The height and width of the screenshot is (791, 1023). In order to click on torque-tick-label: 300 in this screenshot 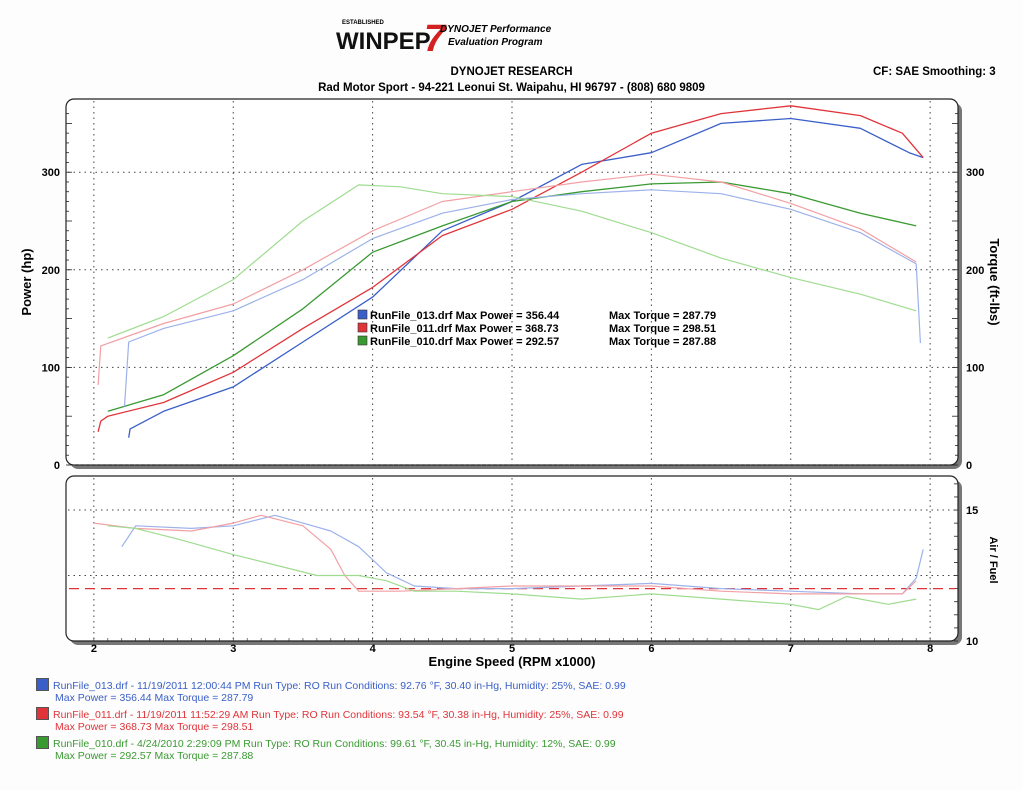, I will do `click(975, 173)`.